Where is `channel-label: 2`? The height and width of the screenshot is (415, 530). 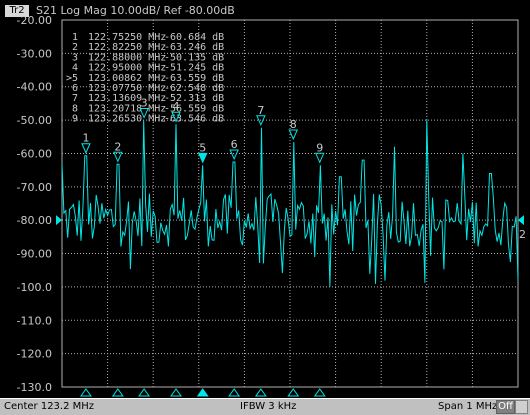 channel-label: 2 is located at coordinates (522, 234).